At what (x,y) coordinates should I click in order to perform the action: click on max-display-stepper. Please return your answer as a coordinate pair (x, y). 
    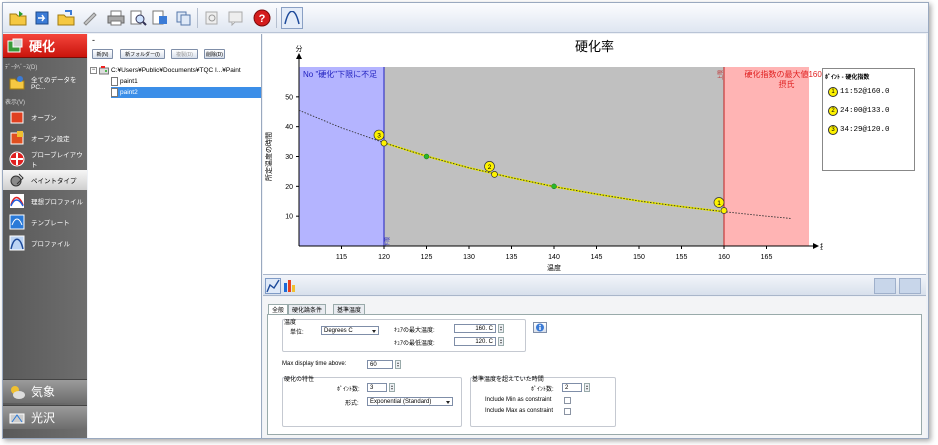
    Looking at the image, I should click on (398, 364).